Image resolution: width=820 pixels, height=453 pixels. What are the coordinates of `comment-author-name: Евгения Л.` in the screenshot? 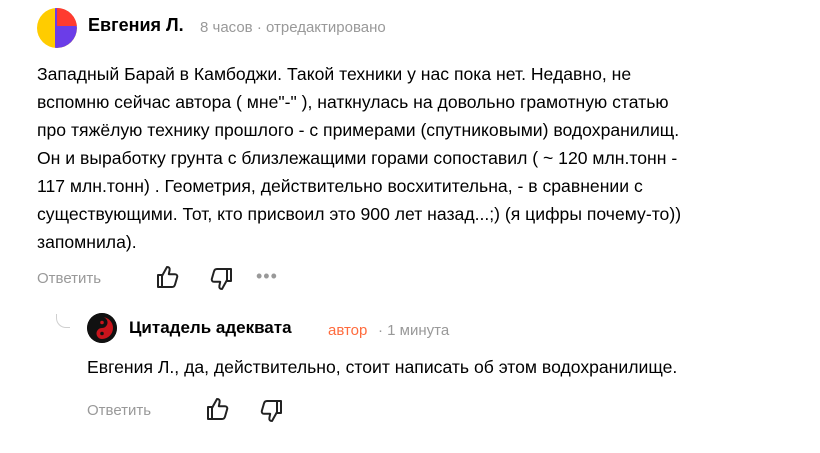 It's located at (136, 25).